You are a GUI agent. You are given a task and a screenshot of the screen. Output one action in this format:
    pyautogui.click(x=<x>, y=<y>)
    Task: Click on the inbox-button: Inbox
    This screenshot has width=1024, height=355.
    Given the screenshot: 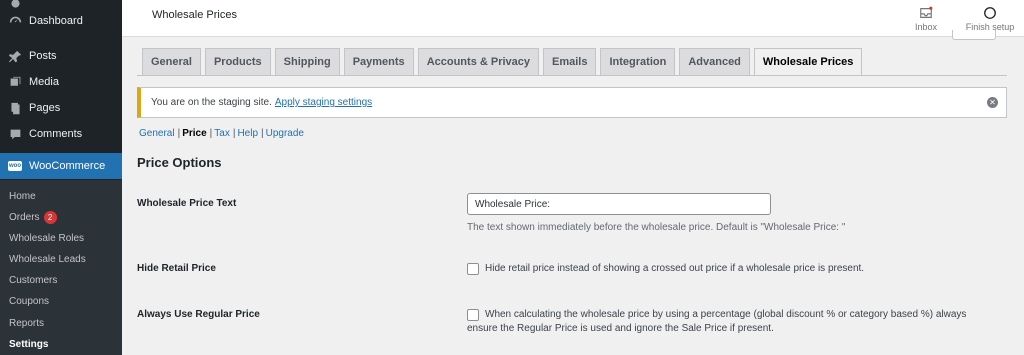 What is the action you would take?
    pyautogui.click(x=926, y=18)
    